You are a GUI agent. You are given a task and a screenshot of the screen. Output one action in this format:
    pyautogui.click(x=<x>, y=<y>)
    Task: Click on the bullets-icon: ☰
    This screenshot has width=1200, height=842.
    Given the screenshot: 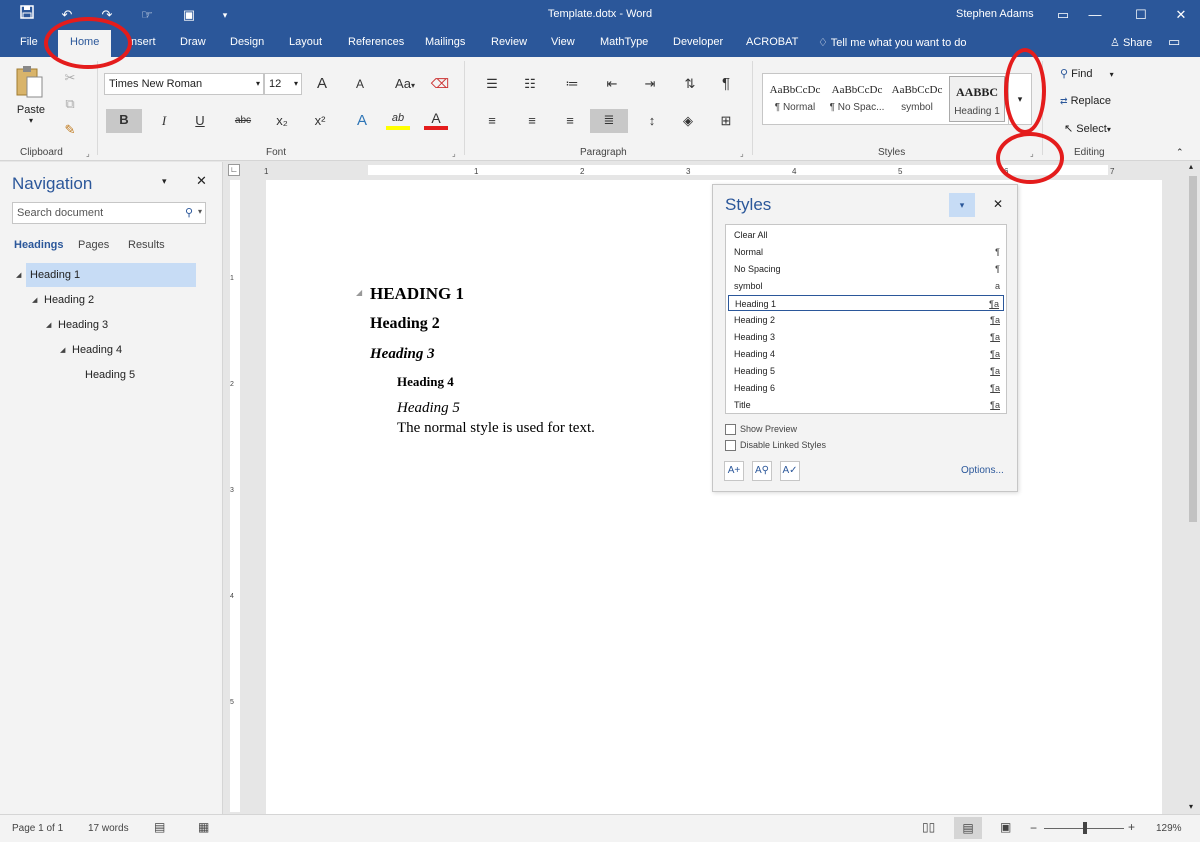 What is the action you would take?
    pyautogui.click(x=492, y=84)
    